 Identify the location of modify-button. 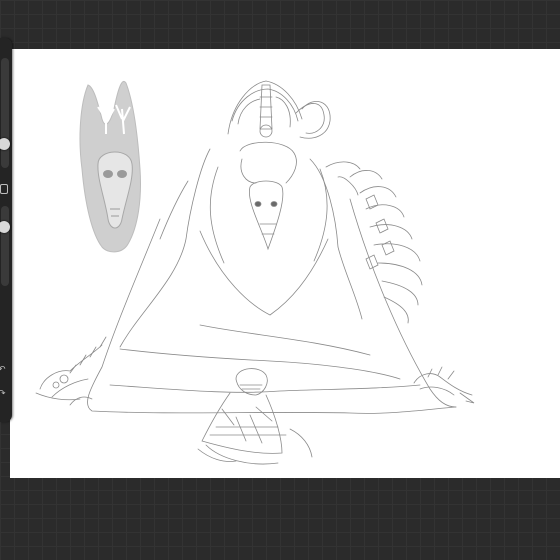
(4, 189).